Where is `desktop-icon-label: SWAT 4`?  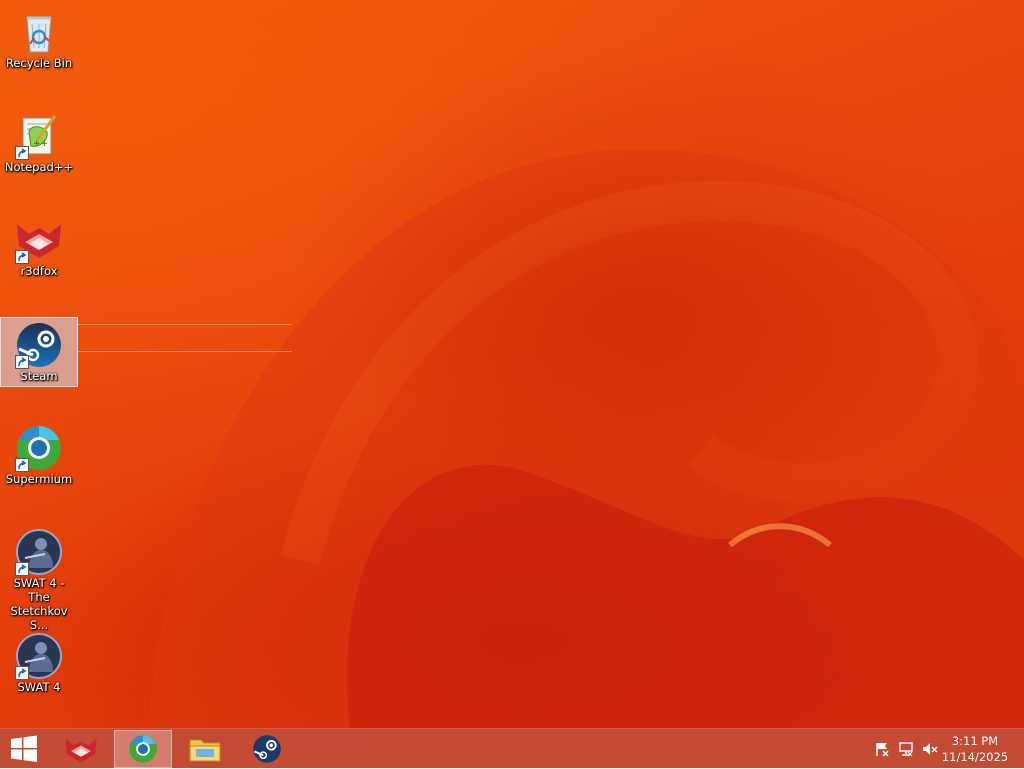
desktop-icon-label: SWAT 4 is located at coordinates (39, 687).